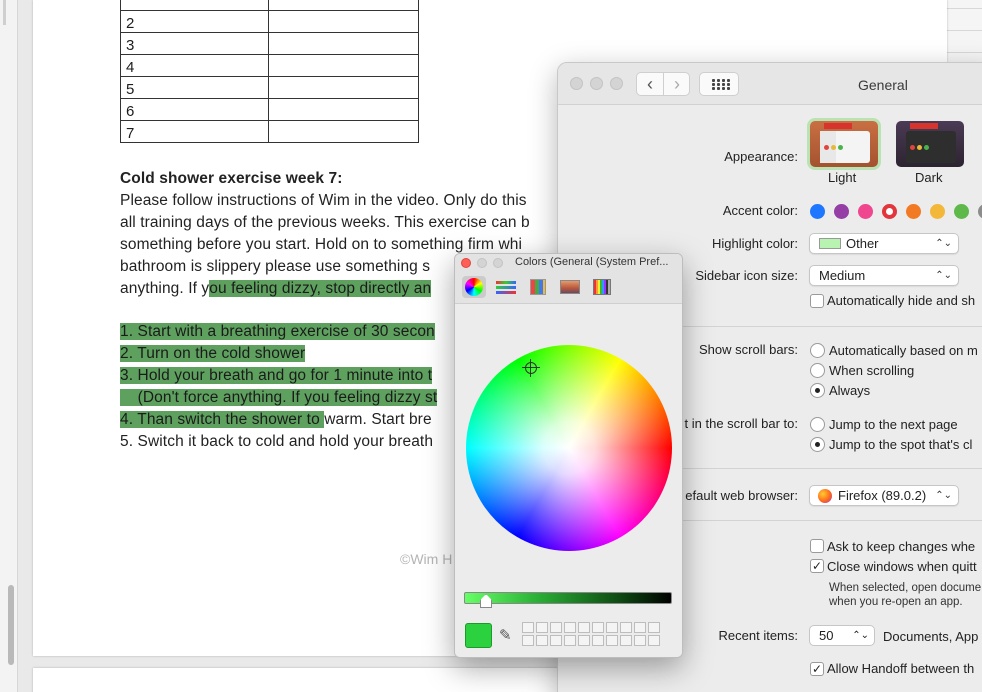  I want to click on table-row: 4, so click(269, 65).